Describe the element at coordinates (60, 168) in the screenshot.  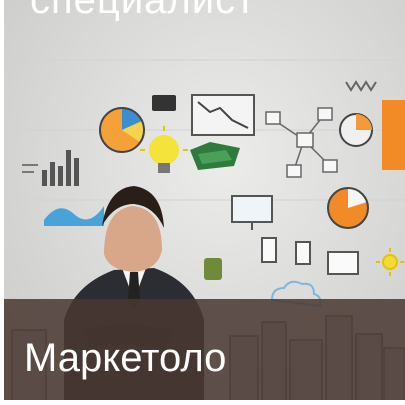
I see `bar-chart-icon` at that location.